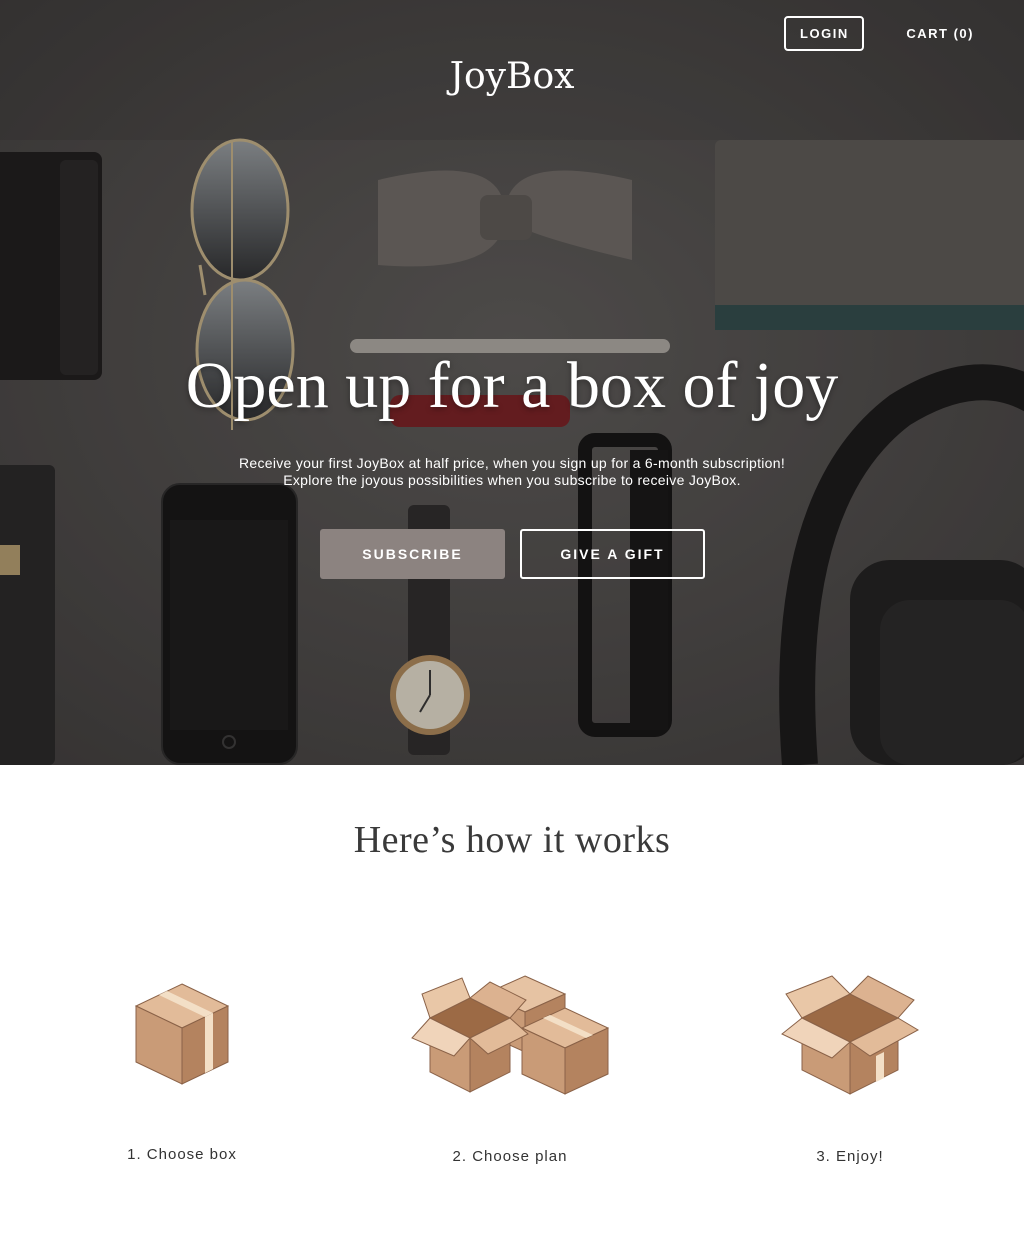 This screenshot has width=1024, height=1236. Describe the element at coordinates (512, 76) in the screenshot. I see `site-logo: JoyBox` at that location.